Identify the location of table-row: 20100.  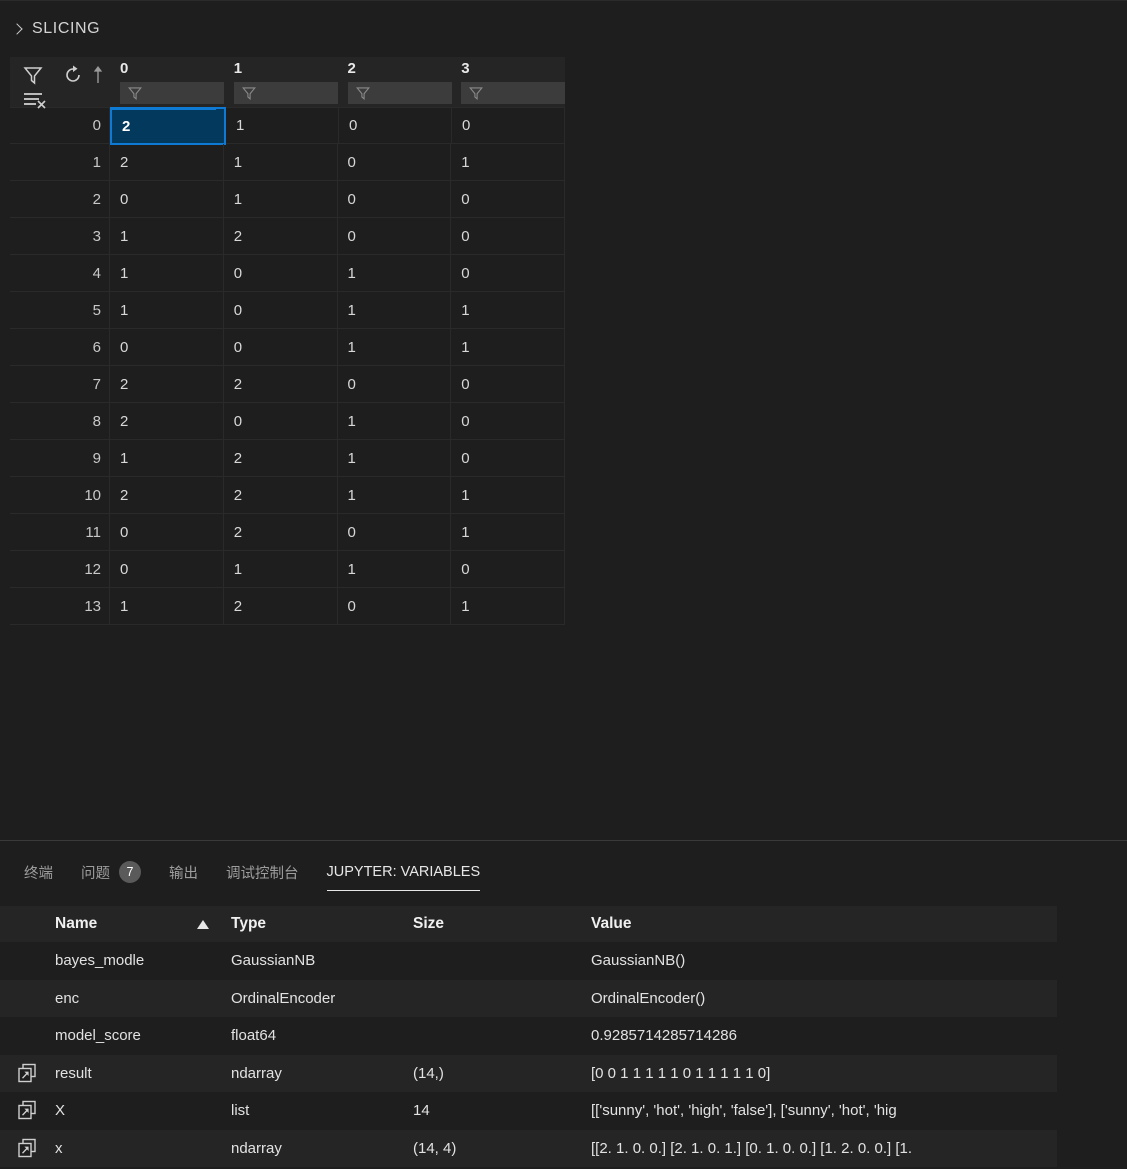
(287, 199).